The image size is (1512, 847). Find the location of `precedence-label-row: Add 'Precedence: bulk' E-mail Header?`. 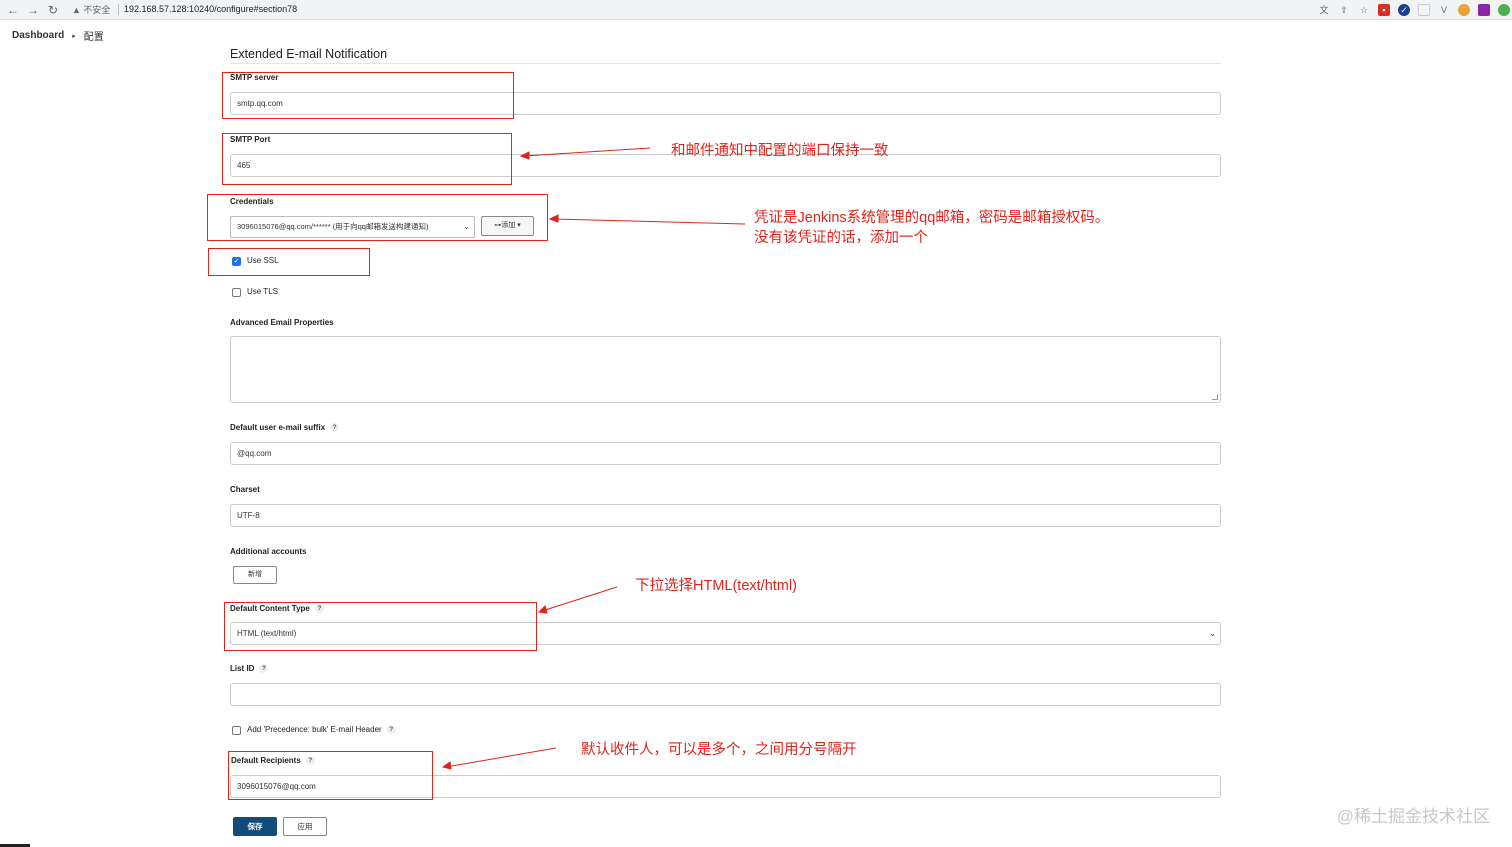

precedence-label-row: Add 'Precedence: bulk' E-mail Header? is located at coordinates (321, 729).